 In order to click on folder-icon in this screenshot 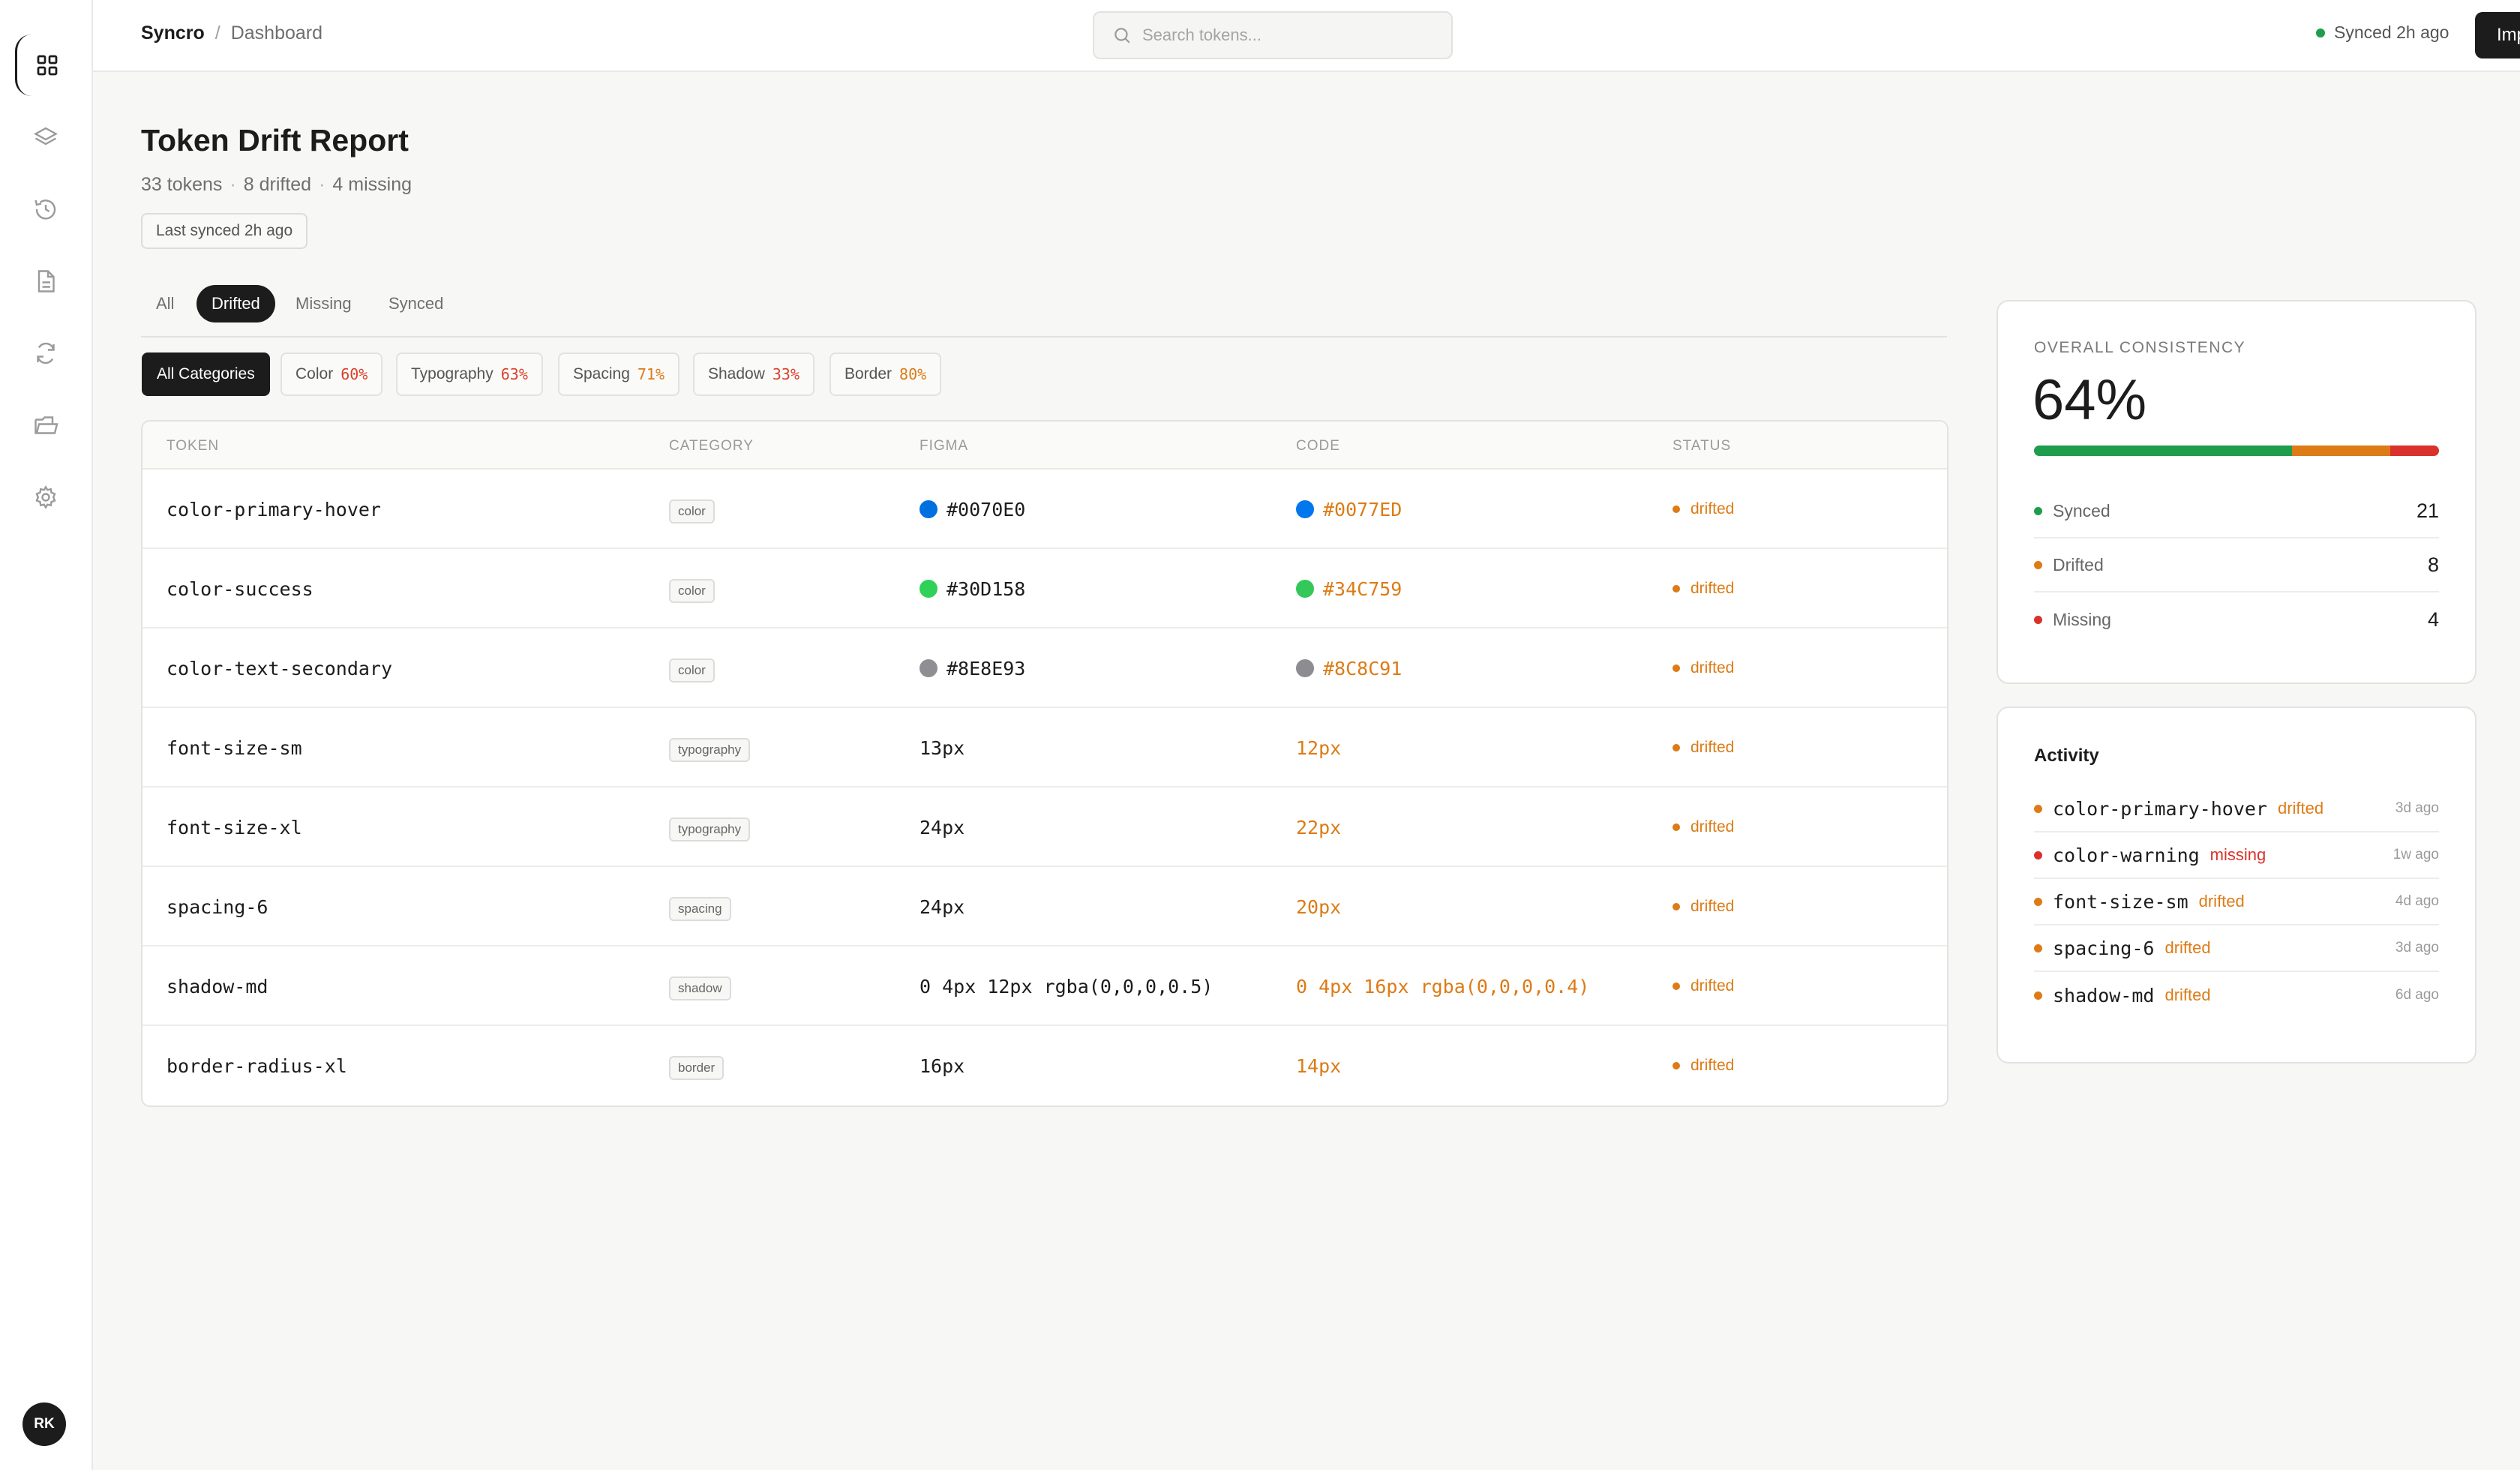, I will do `click(45, 425)`.